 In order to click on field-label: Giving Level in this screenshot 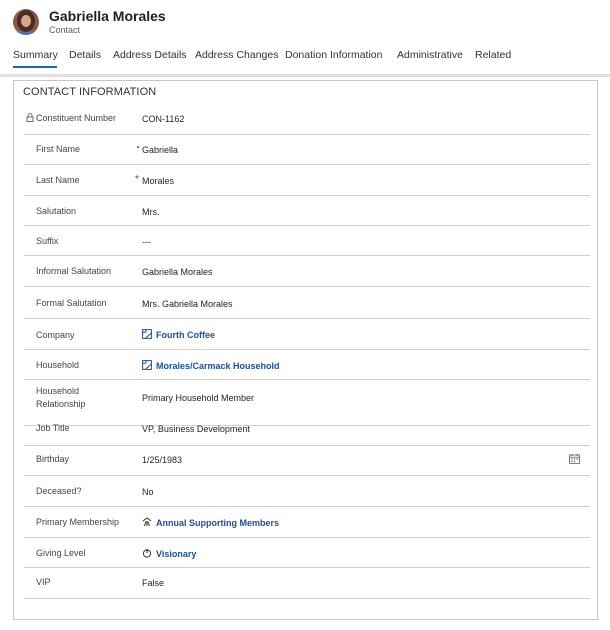, I will do `click(61, 553)`.